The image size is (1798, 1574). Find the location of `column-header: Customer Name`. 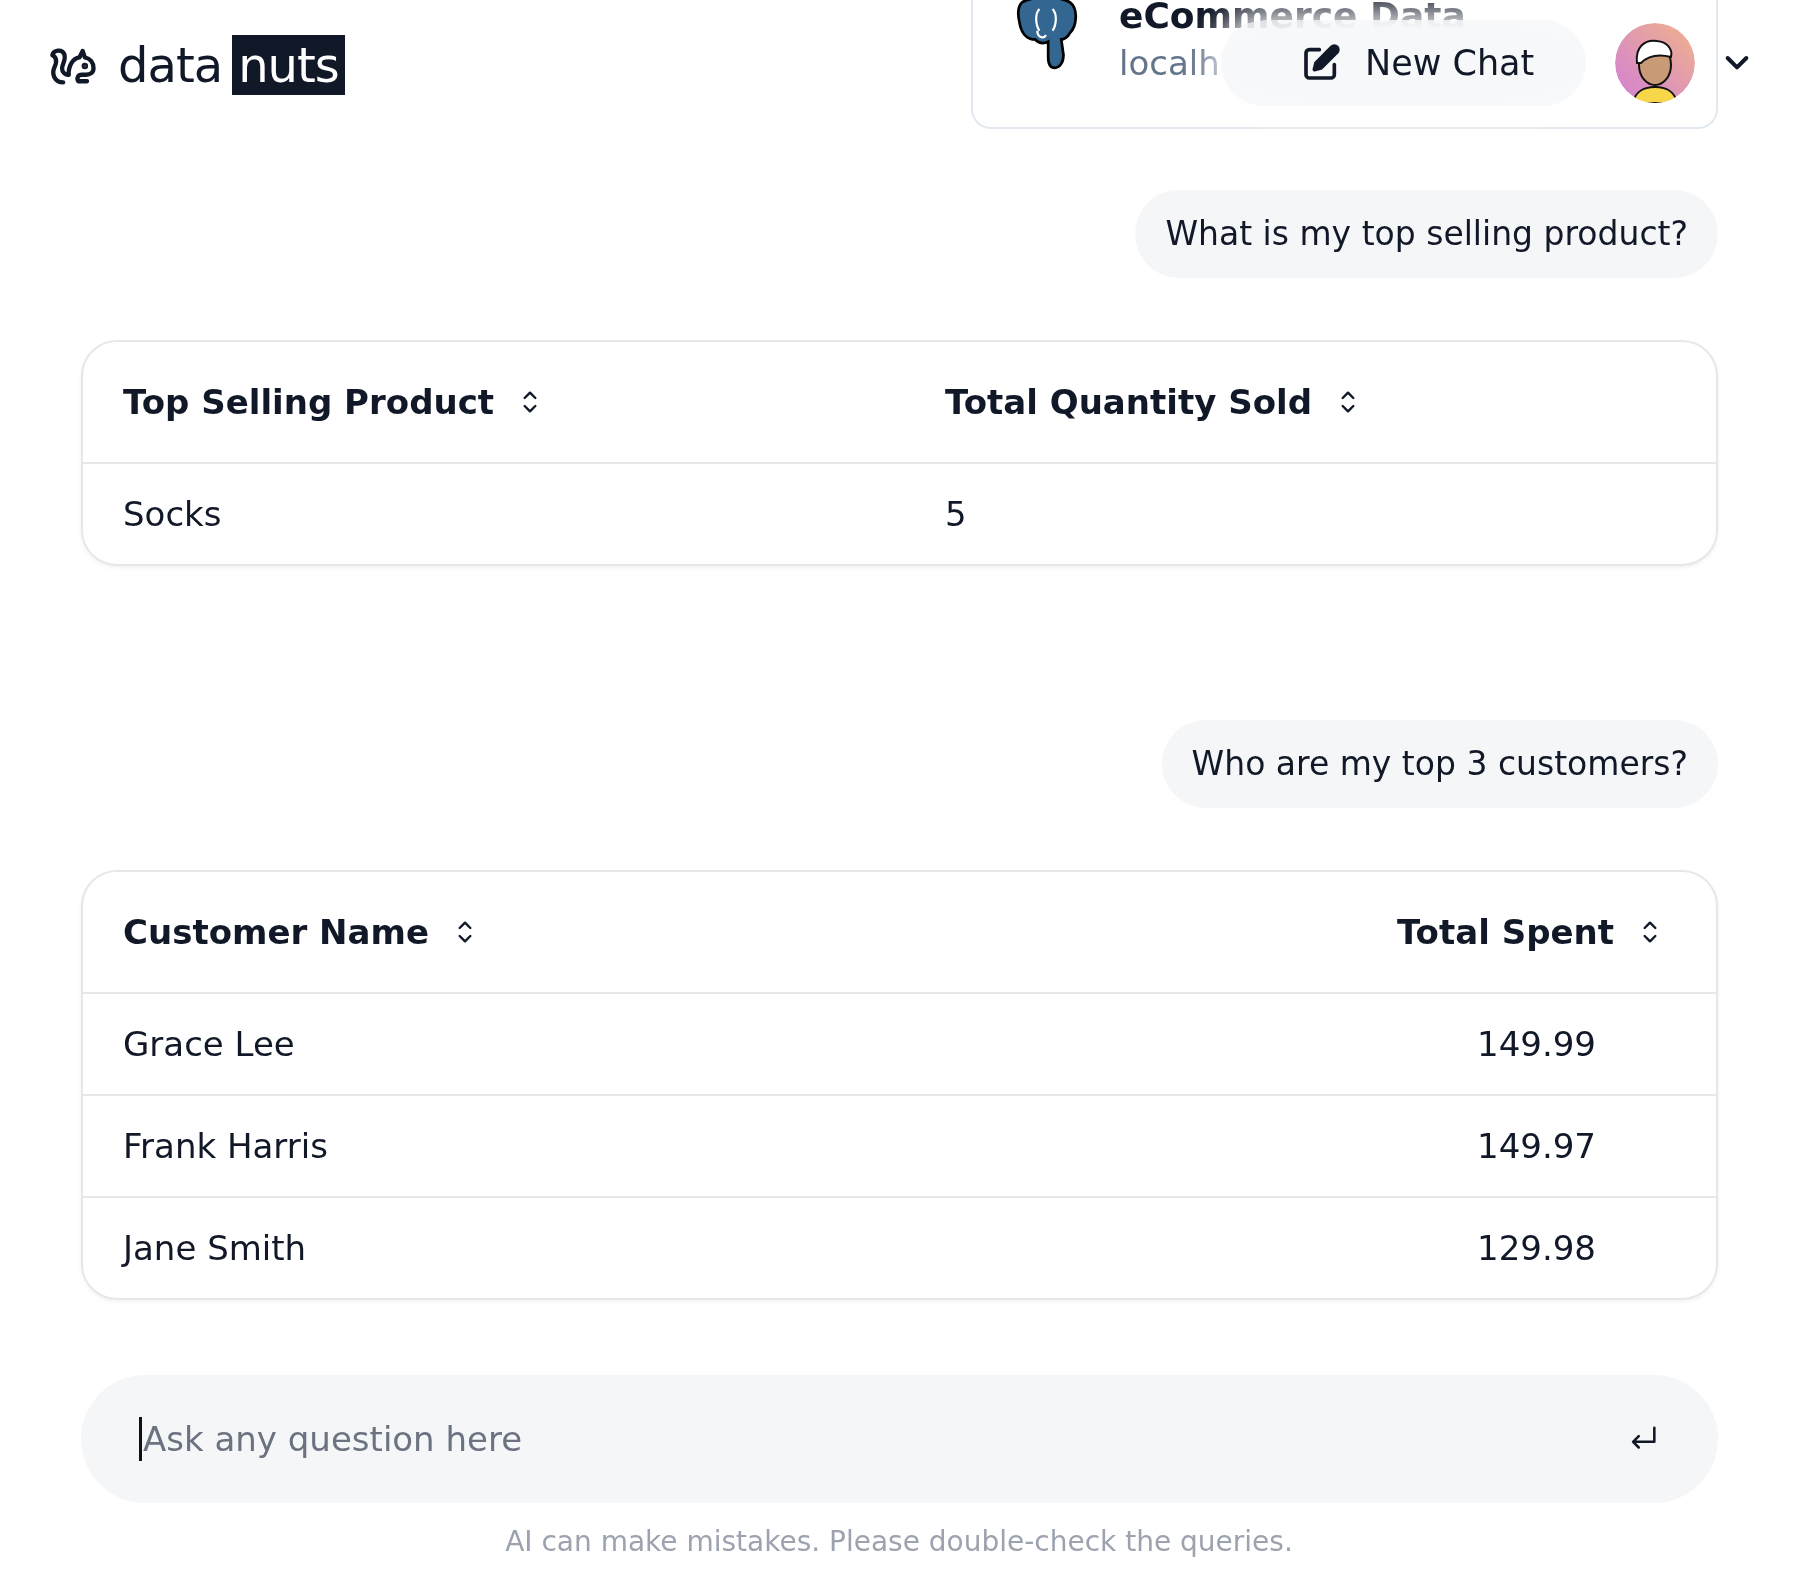

column-header: Customer Name is located at coordinates (276, 932).